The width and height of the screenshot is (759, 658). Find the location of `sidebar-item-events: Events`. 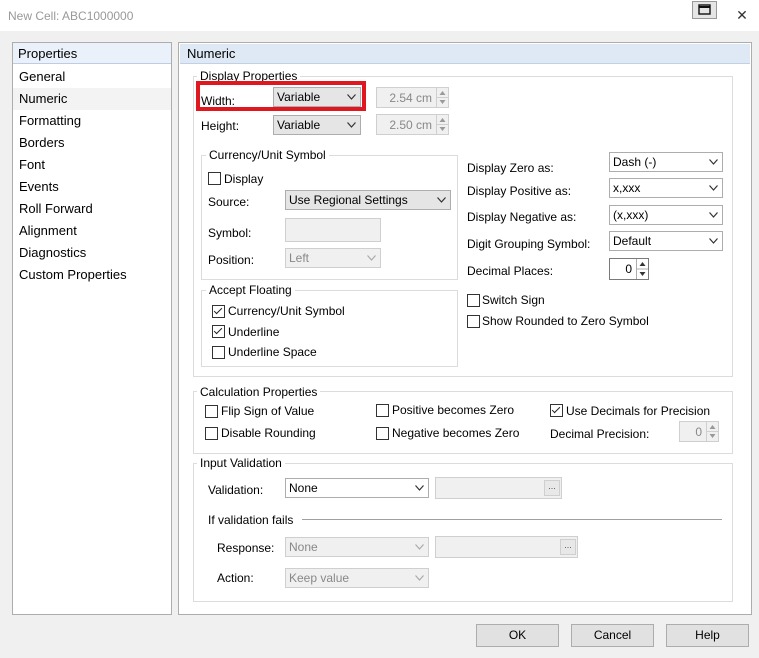

sidebar-item-events: Events is located at coordinates (39, 187).